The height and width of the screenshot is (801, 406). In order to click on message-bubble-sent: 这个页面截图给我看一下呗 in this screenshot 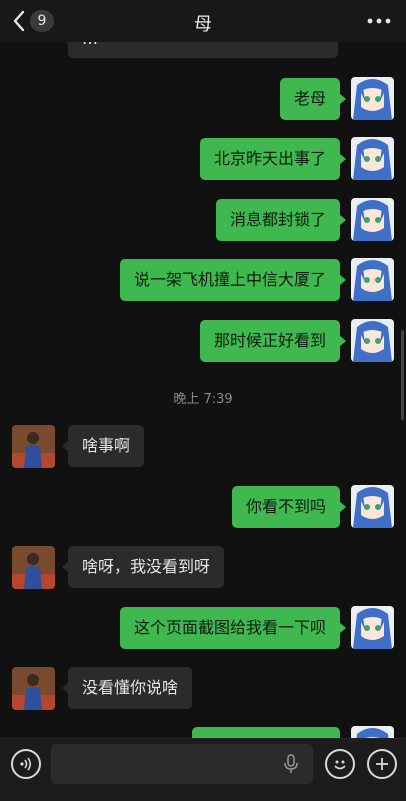, I will do `click(233, 628)`.